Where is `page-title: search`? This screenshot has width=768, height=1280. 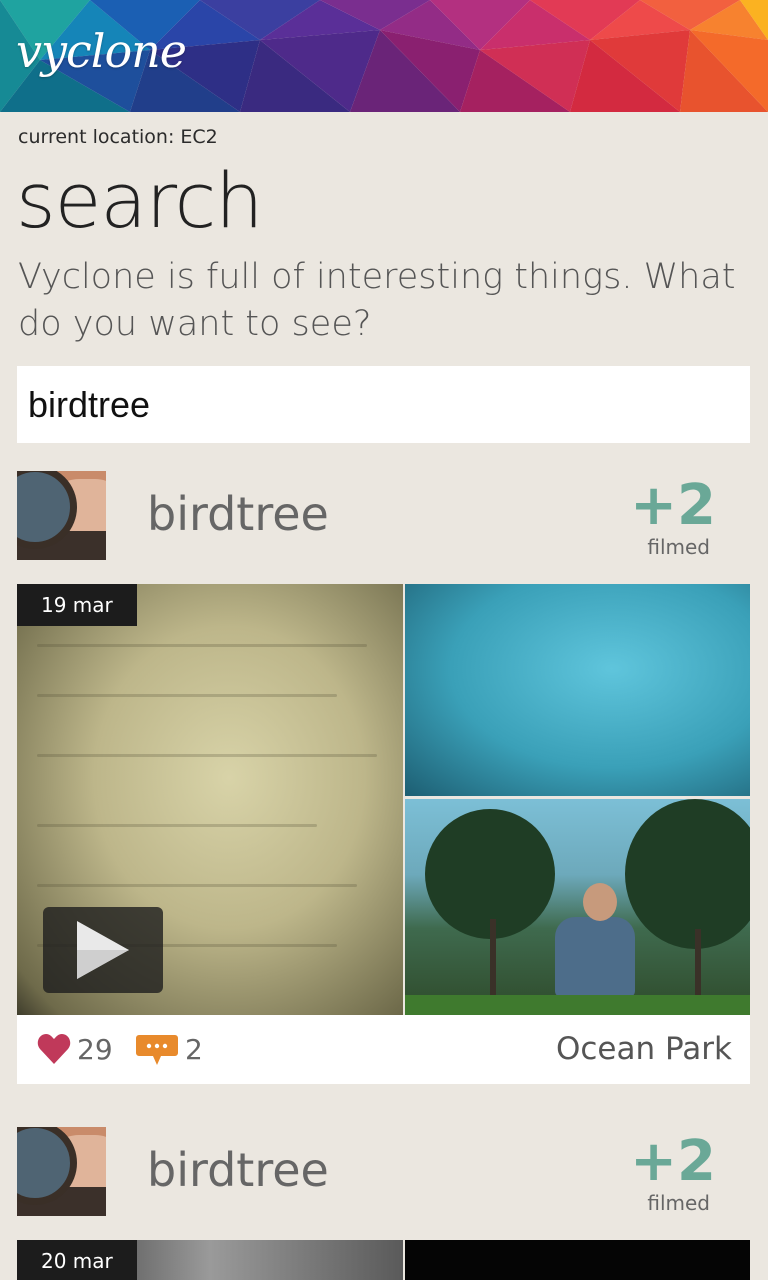 page-title: search is located at coordinates (139, 200).